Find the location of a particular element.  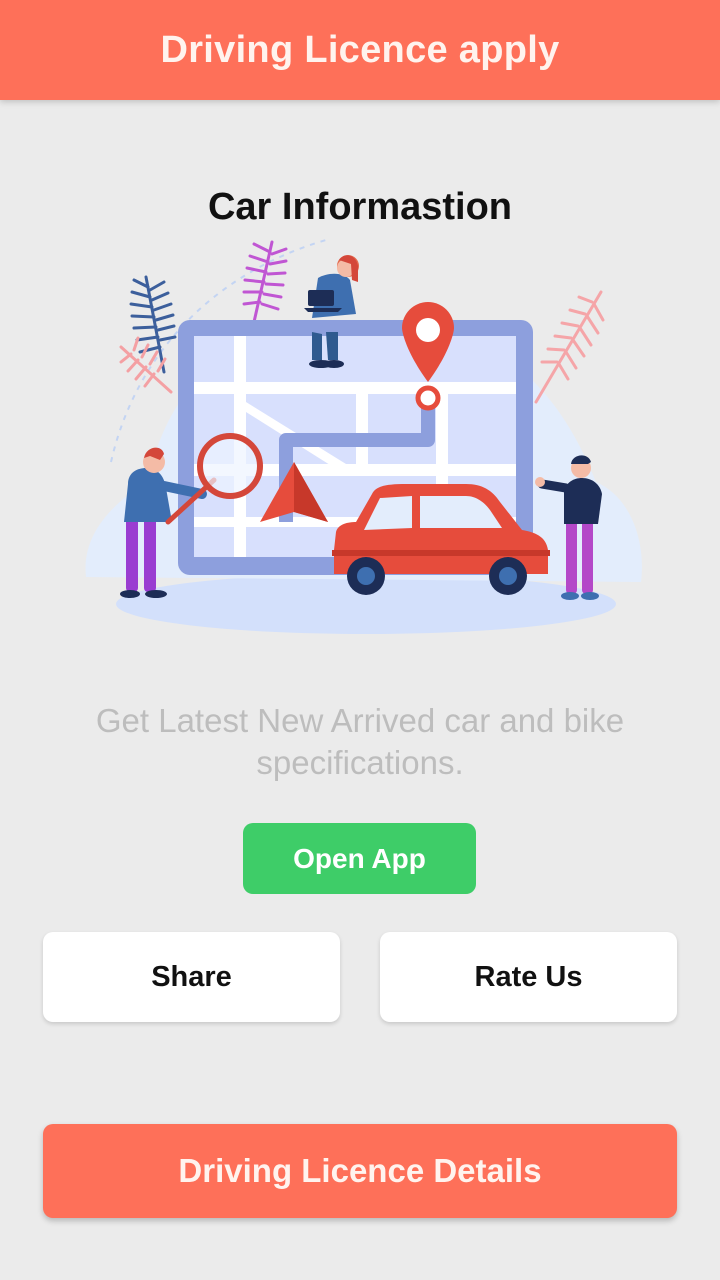

leaf-plant-right is located at coordinates (569, 347).